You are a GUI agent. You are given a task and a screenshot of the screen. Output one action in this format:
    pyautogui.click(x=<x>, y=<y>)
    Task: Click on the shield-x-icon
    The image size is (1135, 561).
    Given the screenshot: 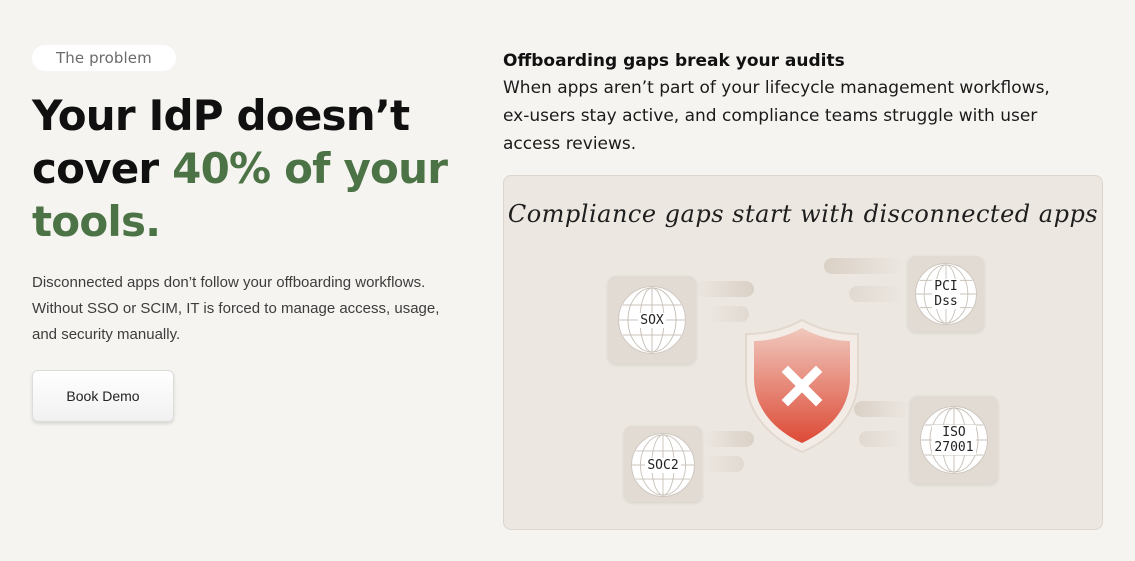 What is the action you would take?
    pyautogui.click(x=802, y=386)
    